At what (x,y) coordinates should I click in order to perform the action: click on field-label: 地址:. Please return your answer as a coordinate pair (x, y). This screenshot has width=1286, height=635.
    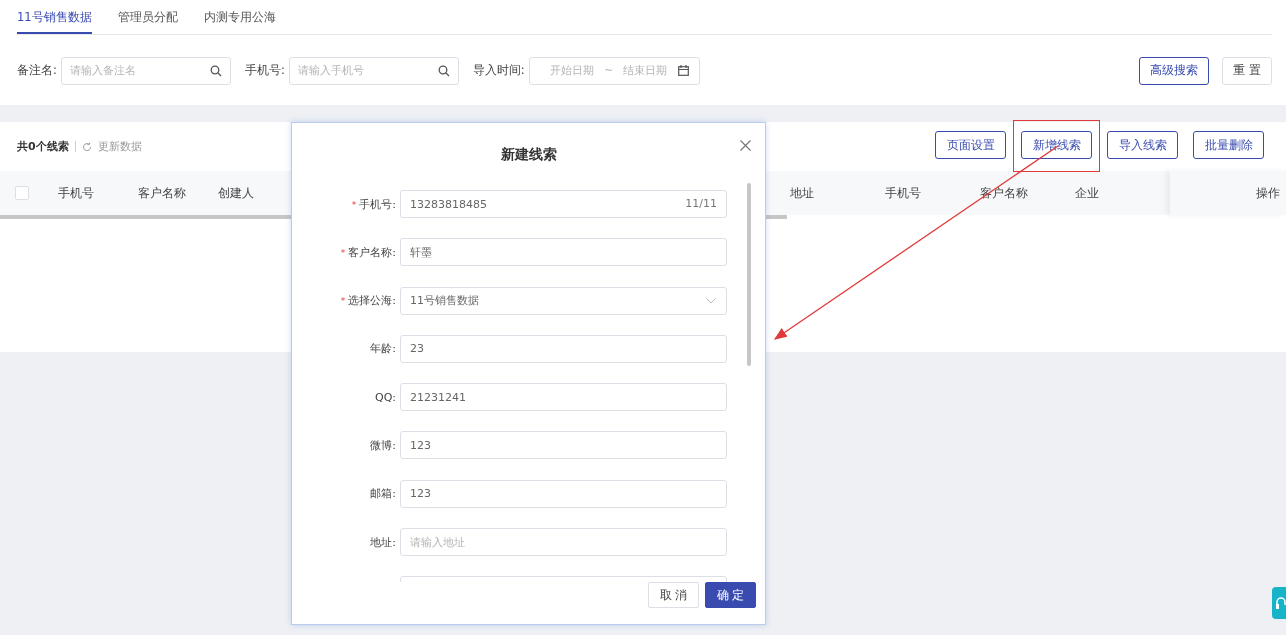
    Looking at the image, I should click on (383, 542).